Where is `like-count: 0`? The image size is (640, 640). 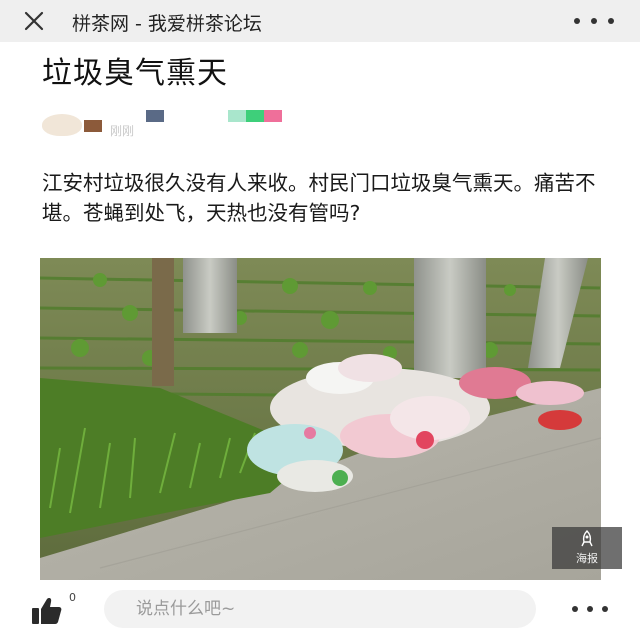
like-count: 0 is located at coordinates (72, 597).